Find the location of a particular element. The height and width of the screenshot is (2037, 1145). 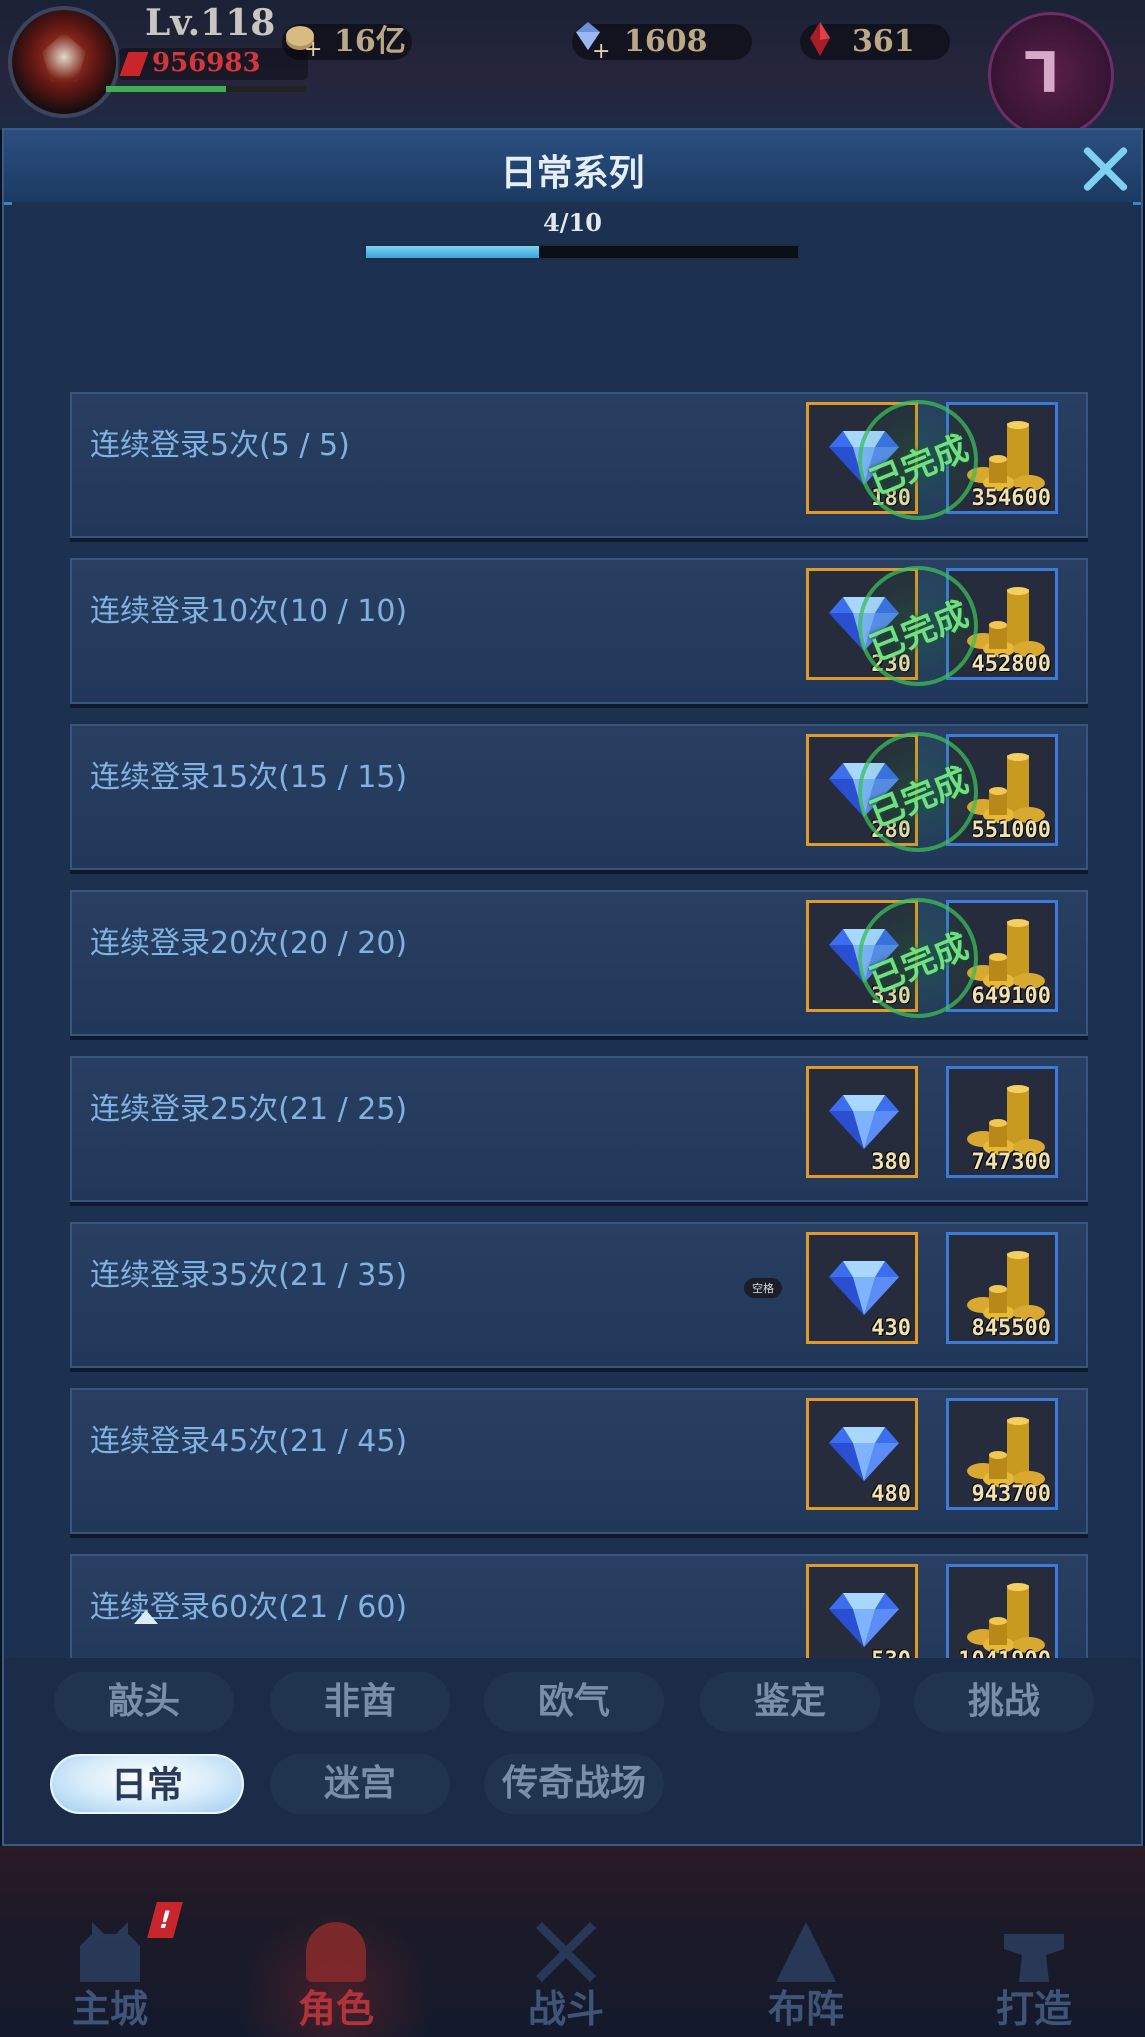

tab-feiqiu: 非酋 is located at coordinates (360, 1702).